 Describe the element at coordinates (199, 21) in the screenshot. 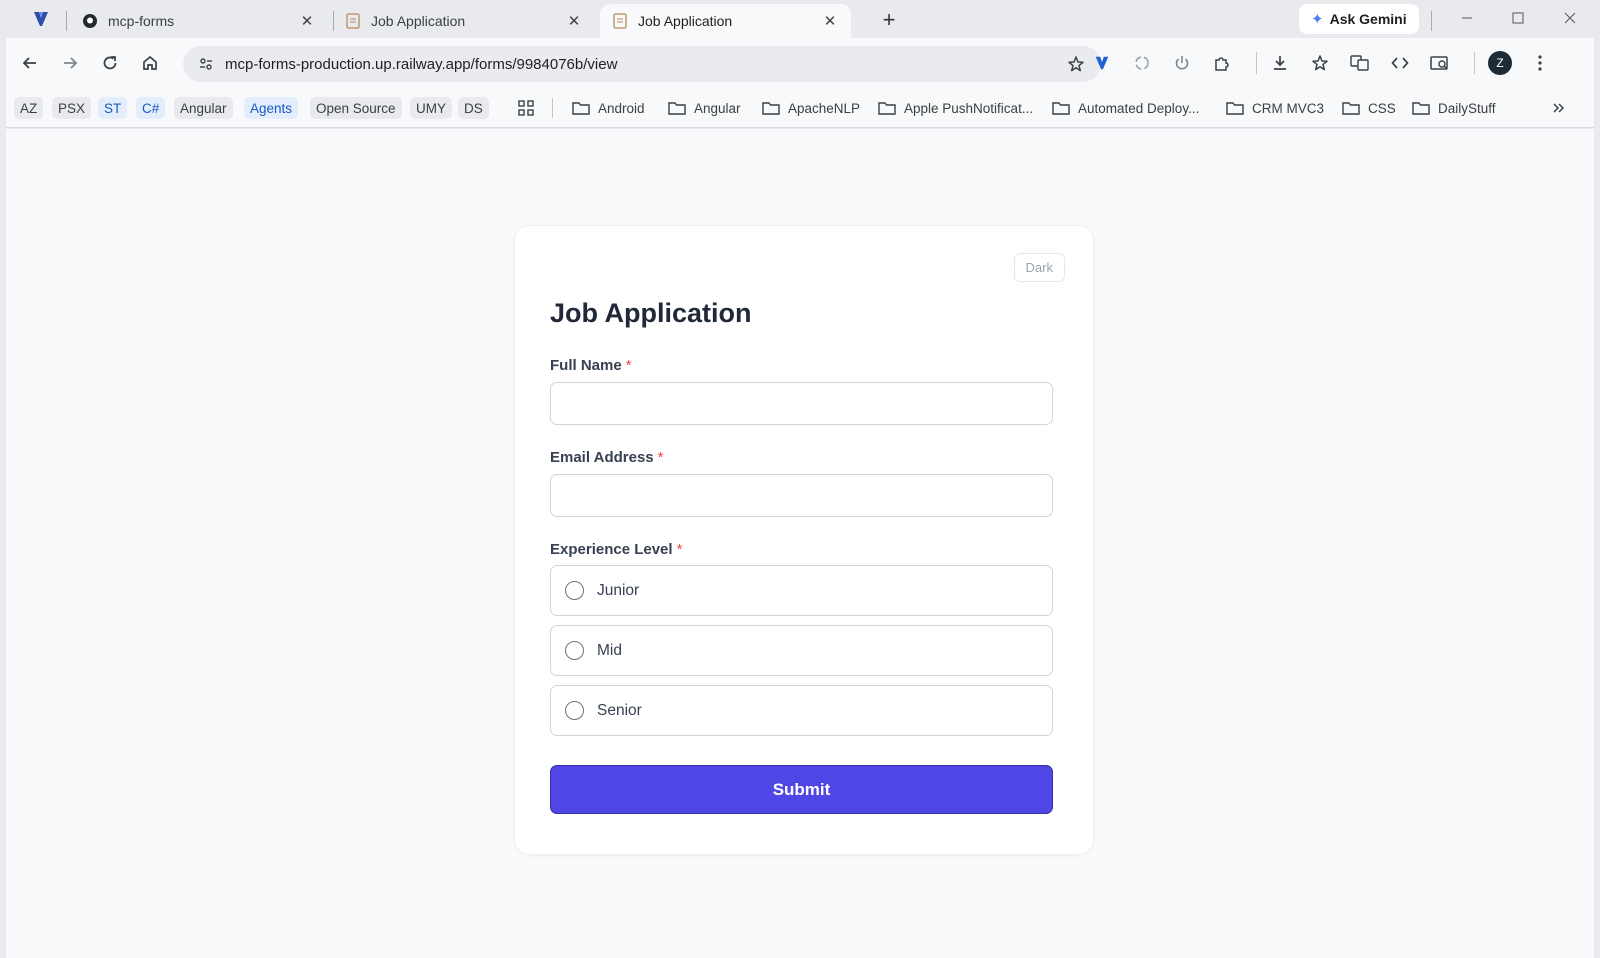

I see `tab-mcp-forms: mcp-forms ✕` at that location.